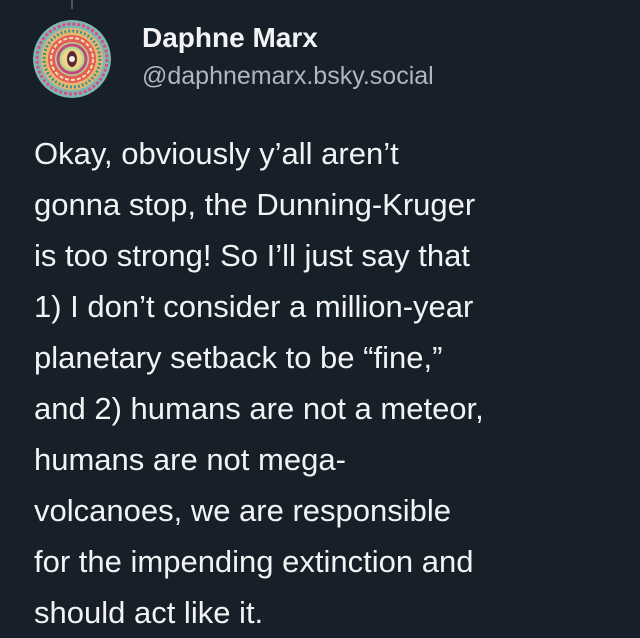 The width and height of the screenshot is (640, 638). What do you see at coordinates (190, 459) in the screenshot?
I see `post-body-line: humans are not mega-` at bounding box center [190, 459].